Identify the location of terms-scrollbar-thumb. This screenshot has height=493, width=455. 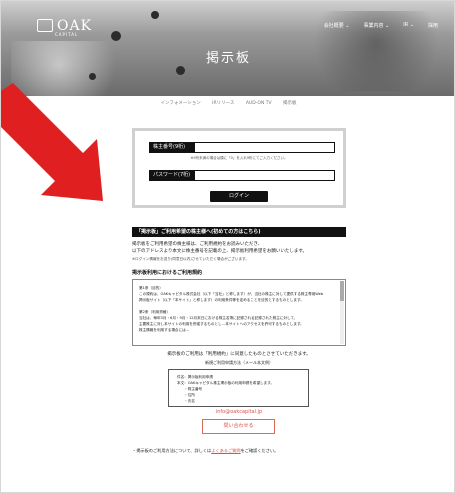
(342, 291).